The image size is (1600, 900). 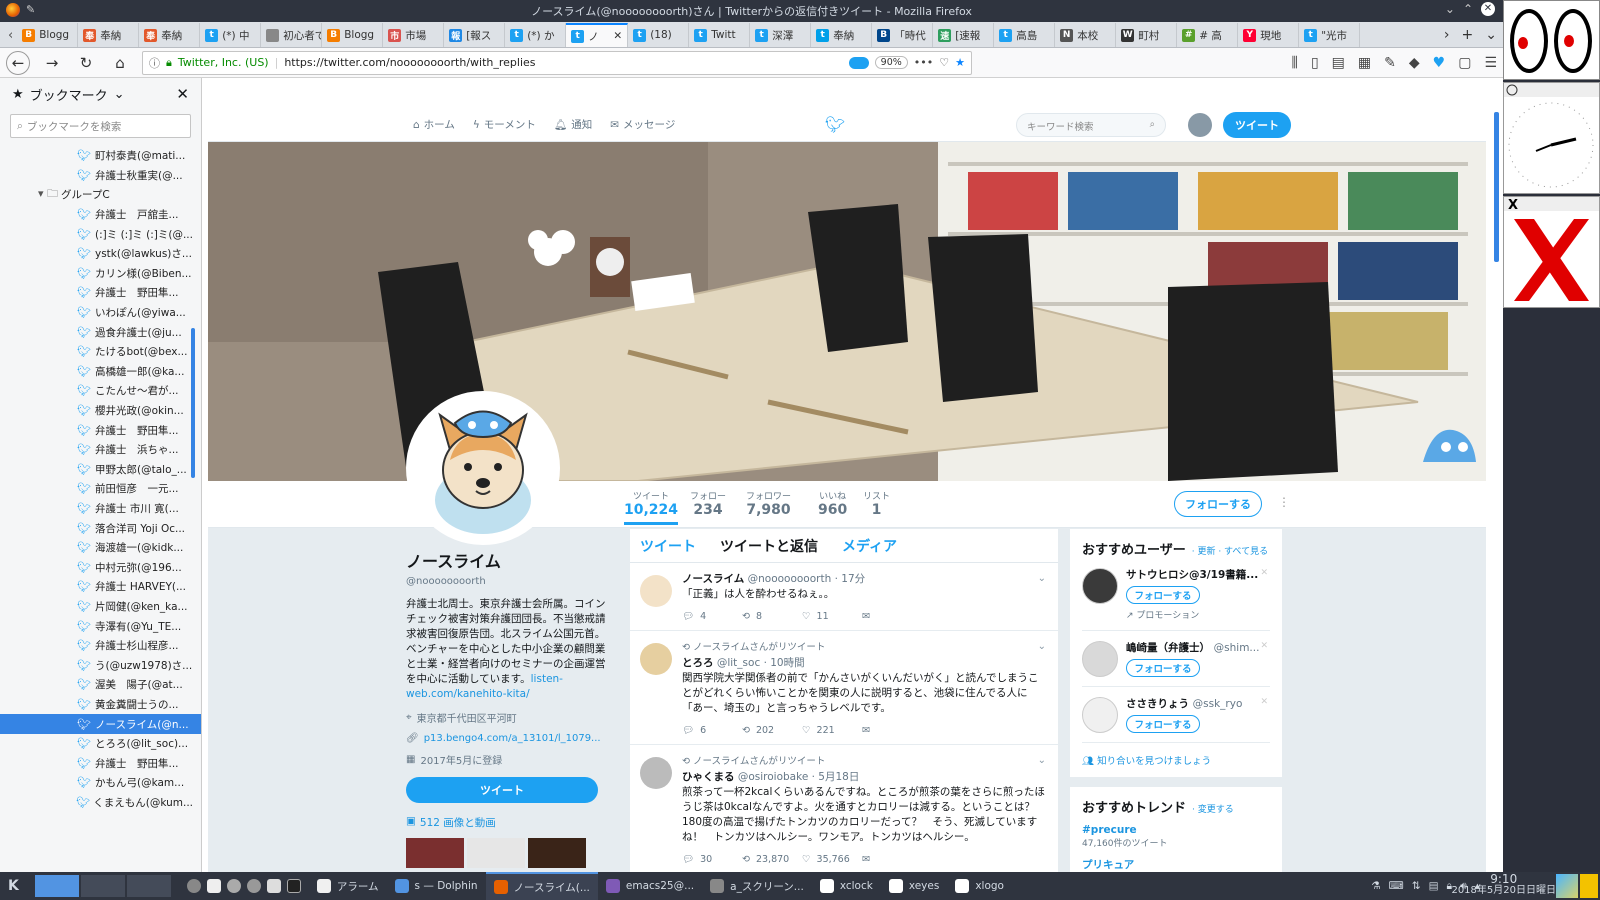 I want to click on taskbar-task: アラーム, so click(x=348, y=886).